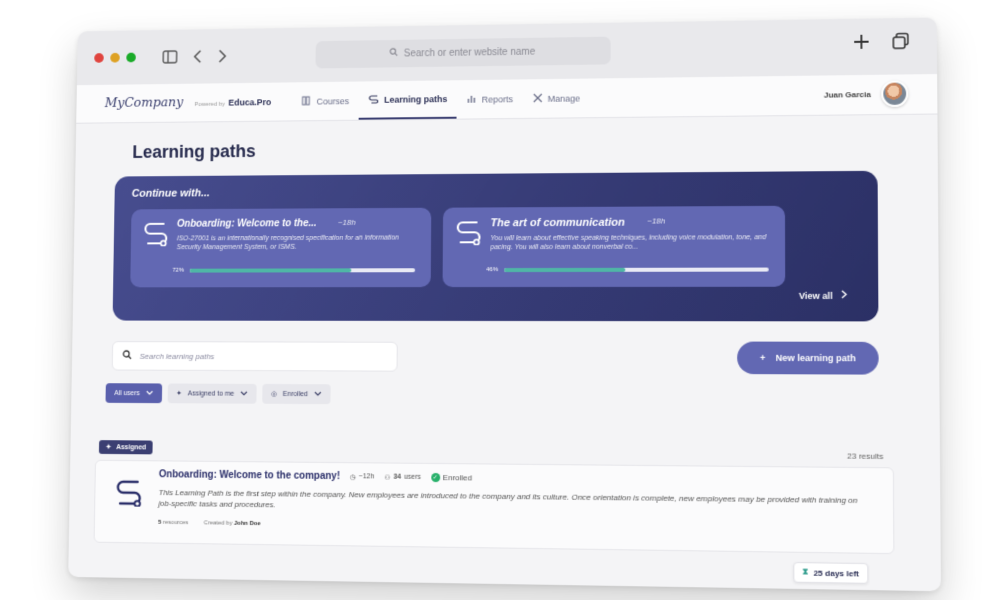  I want to click on card-title-row: Onboarding: Welcome to the... ~18h, so click(298, 224).